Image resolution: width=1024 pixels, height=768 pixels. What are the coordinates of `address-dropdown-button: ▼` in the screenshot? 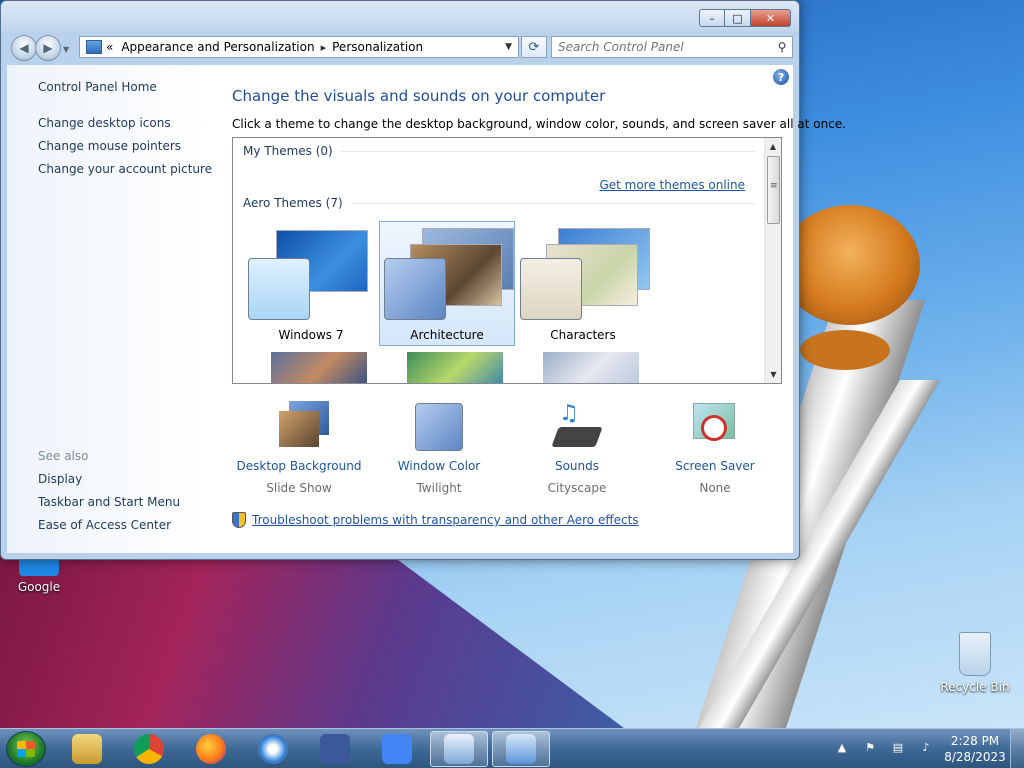 It's located at (508, 47).